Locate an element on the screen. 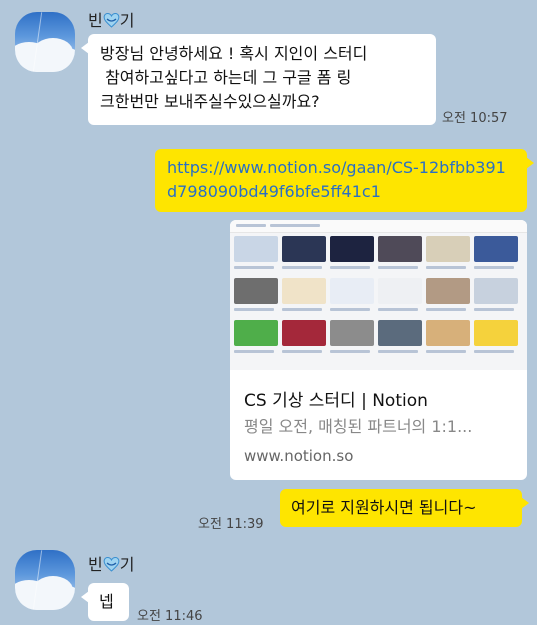 This screenshot has height=625, width=537. message-timestamp: 오전 11:39 is located at coordinates (231, 524).